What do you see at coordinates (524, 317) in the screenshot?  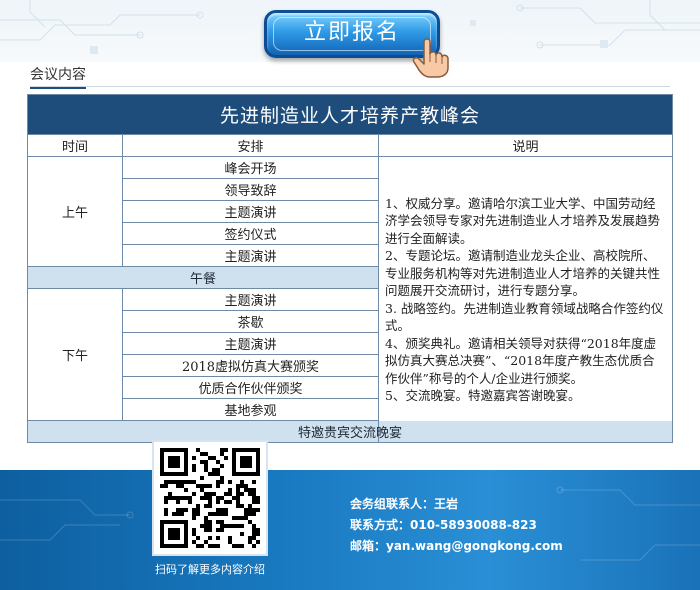 I see `note-item: 3. 战略签约。先进制造业教育领域战略合作签约仪式。` at bounding box center [524, 317].